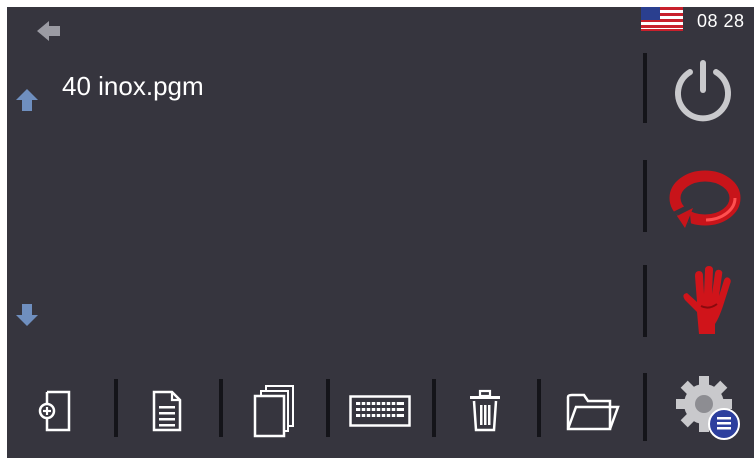 The image size is (754, 458). I want to click on settings-button, so click(709, 407).